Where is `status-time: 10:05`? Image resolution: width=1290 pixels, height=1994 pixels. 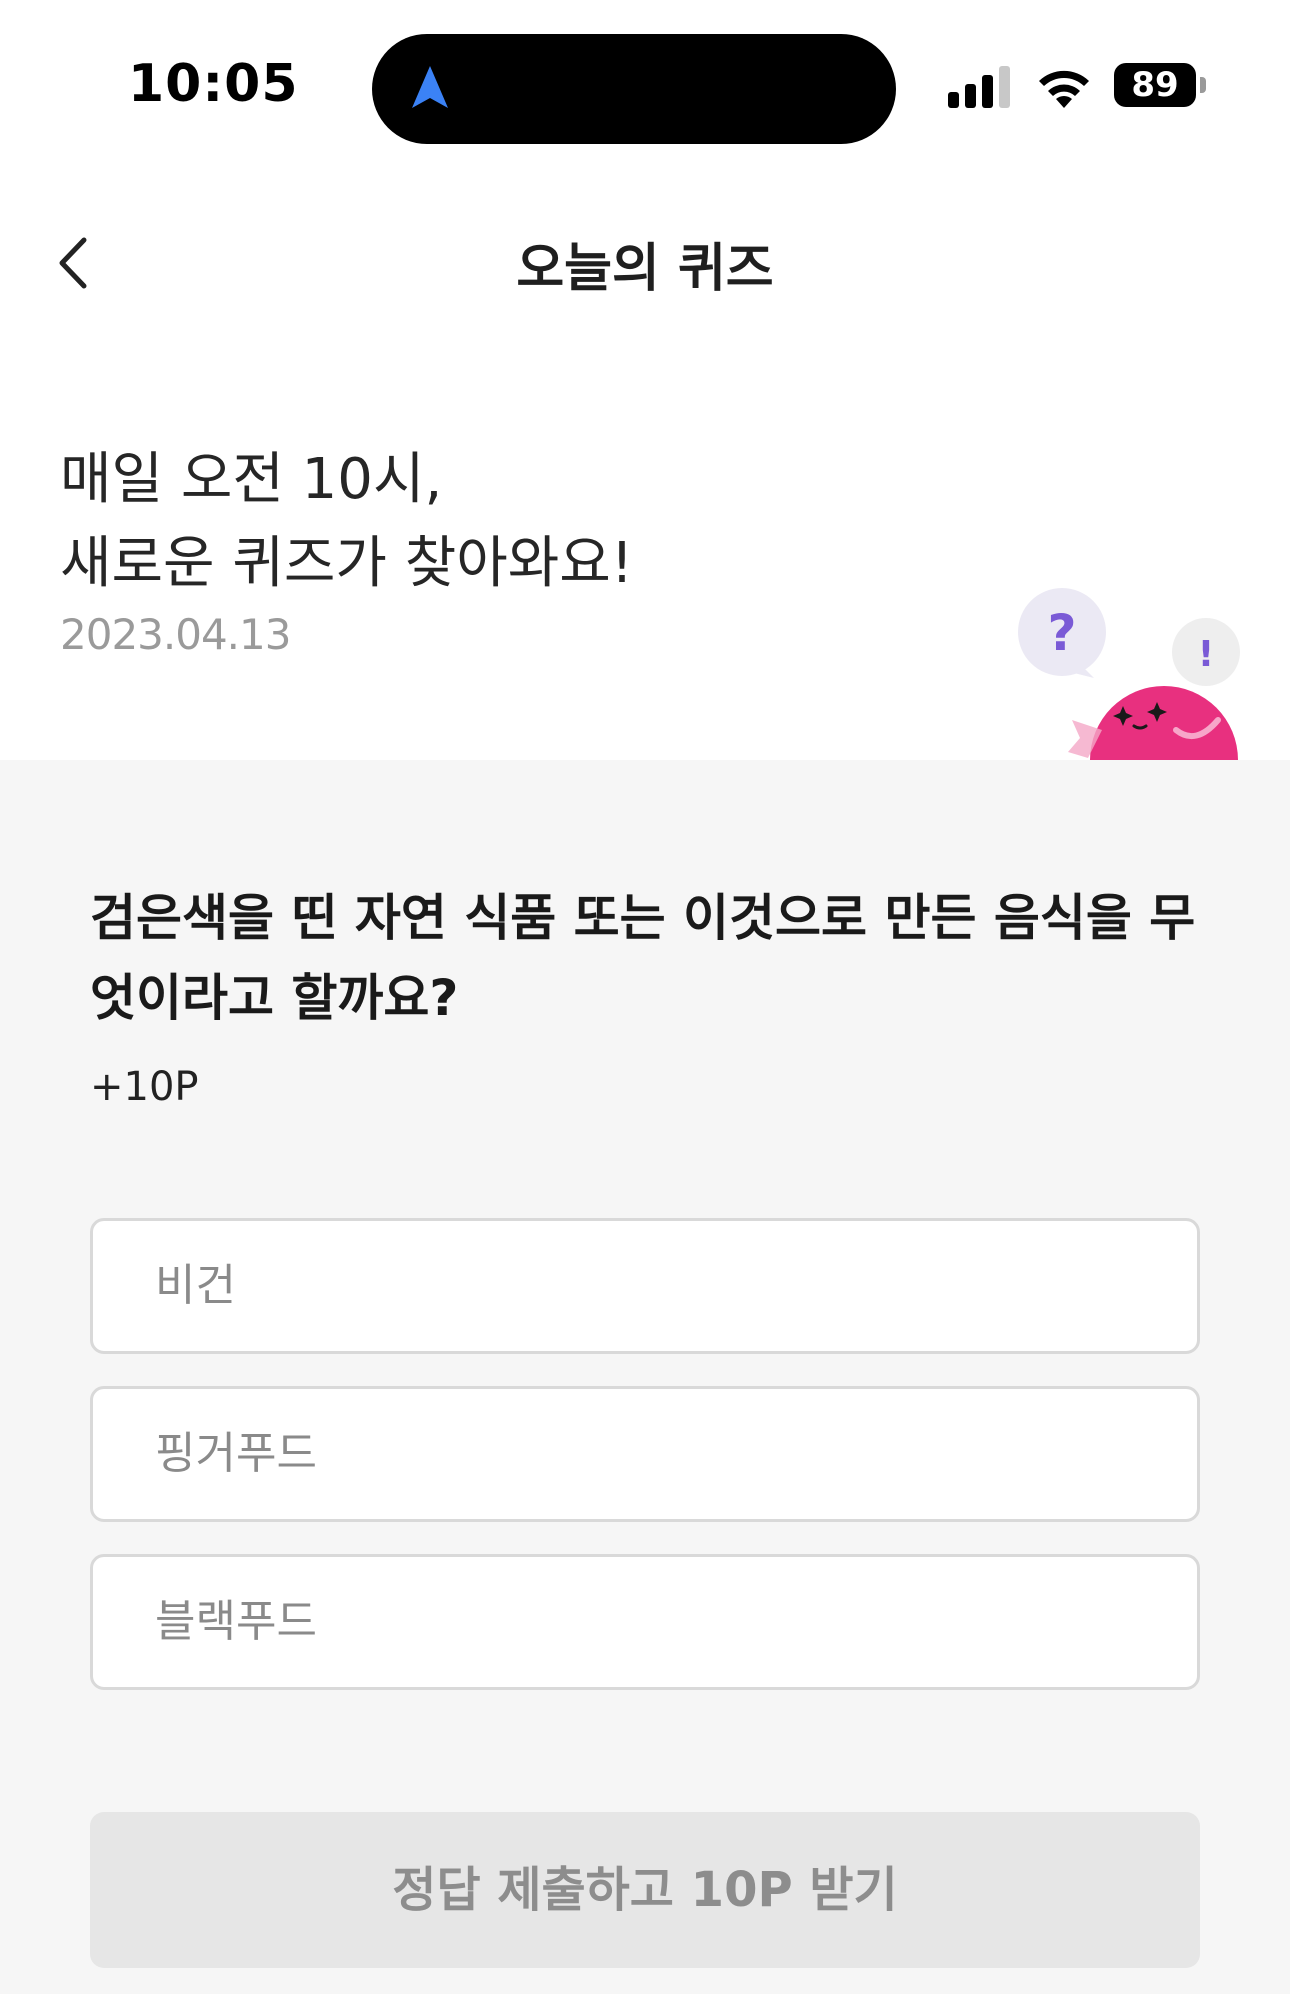
status-time: 10:05 is located at coordinates (213, 84).